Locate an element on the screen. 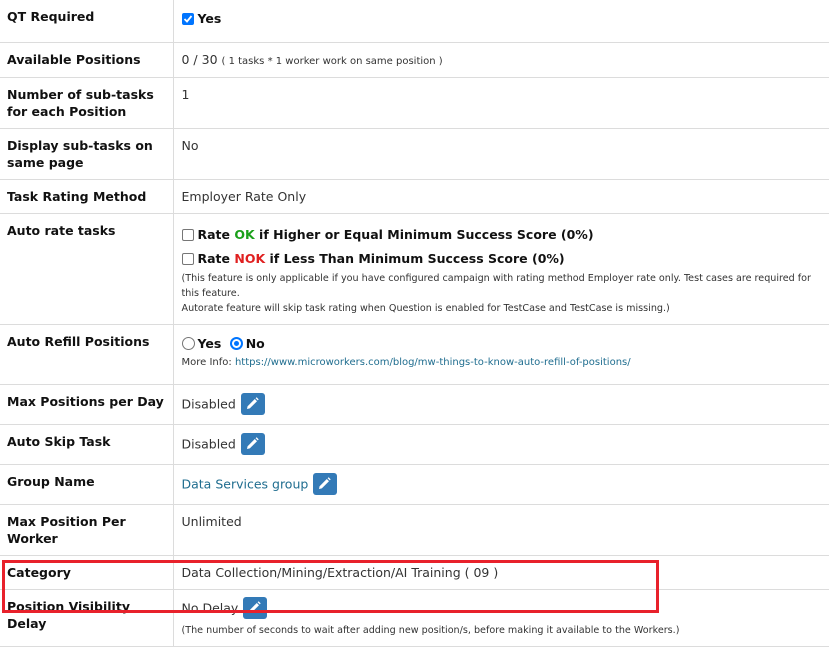 The height and width of the screenshot is (647, 829). edit-group-name-button is located at coordinates (325, 483).